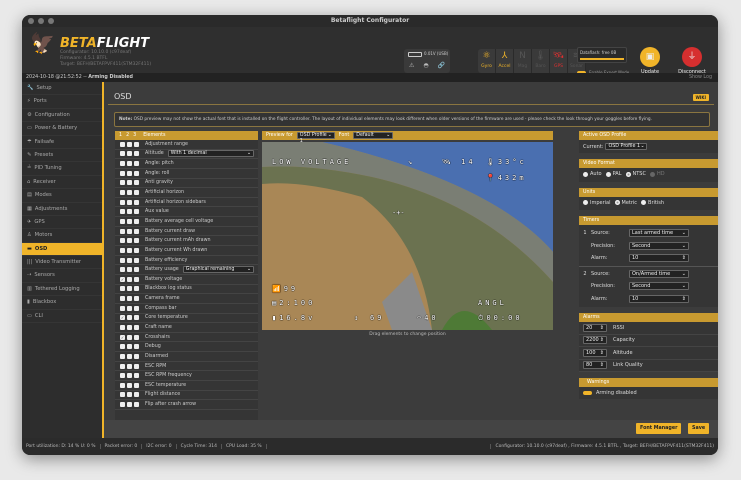 This screenshot has height=480, width=741. What do you see at coordinates (62, 116) in the screenshot?
I see `sidebar-item-configuration: ⚙ Configuration` at bounding box center [62, 116].